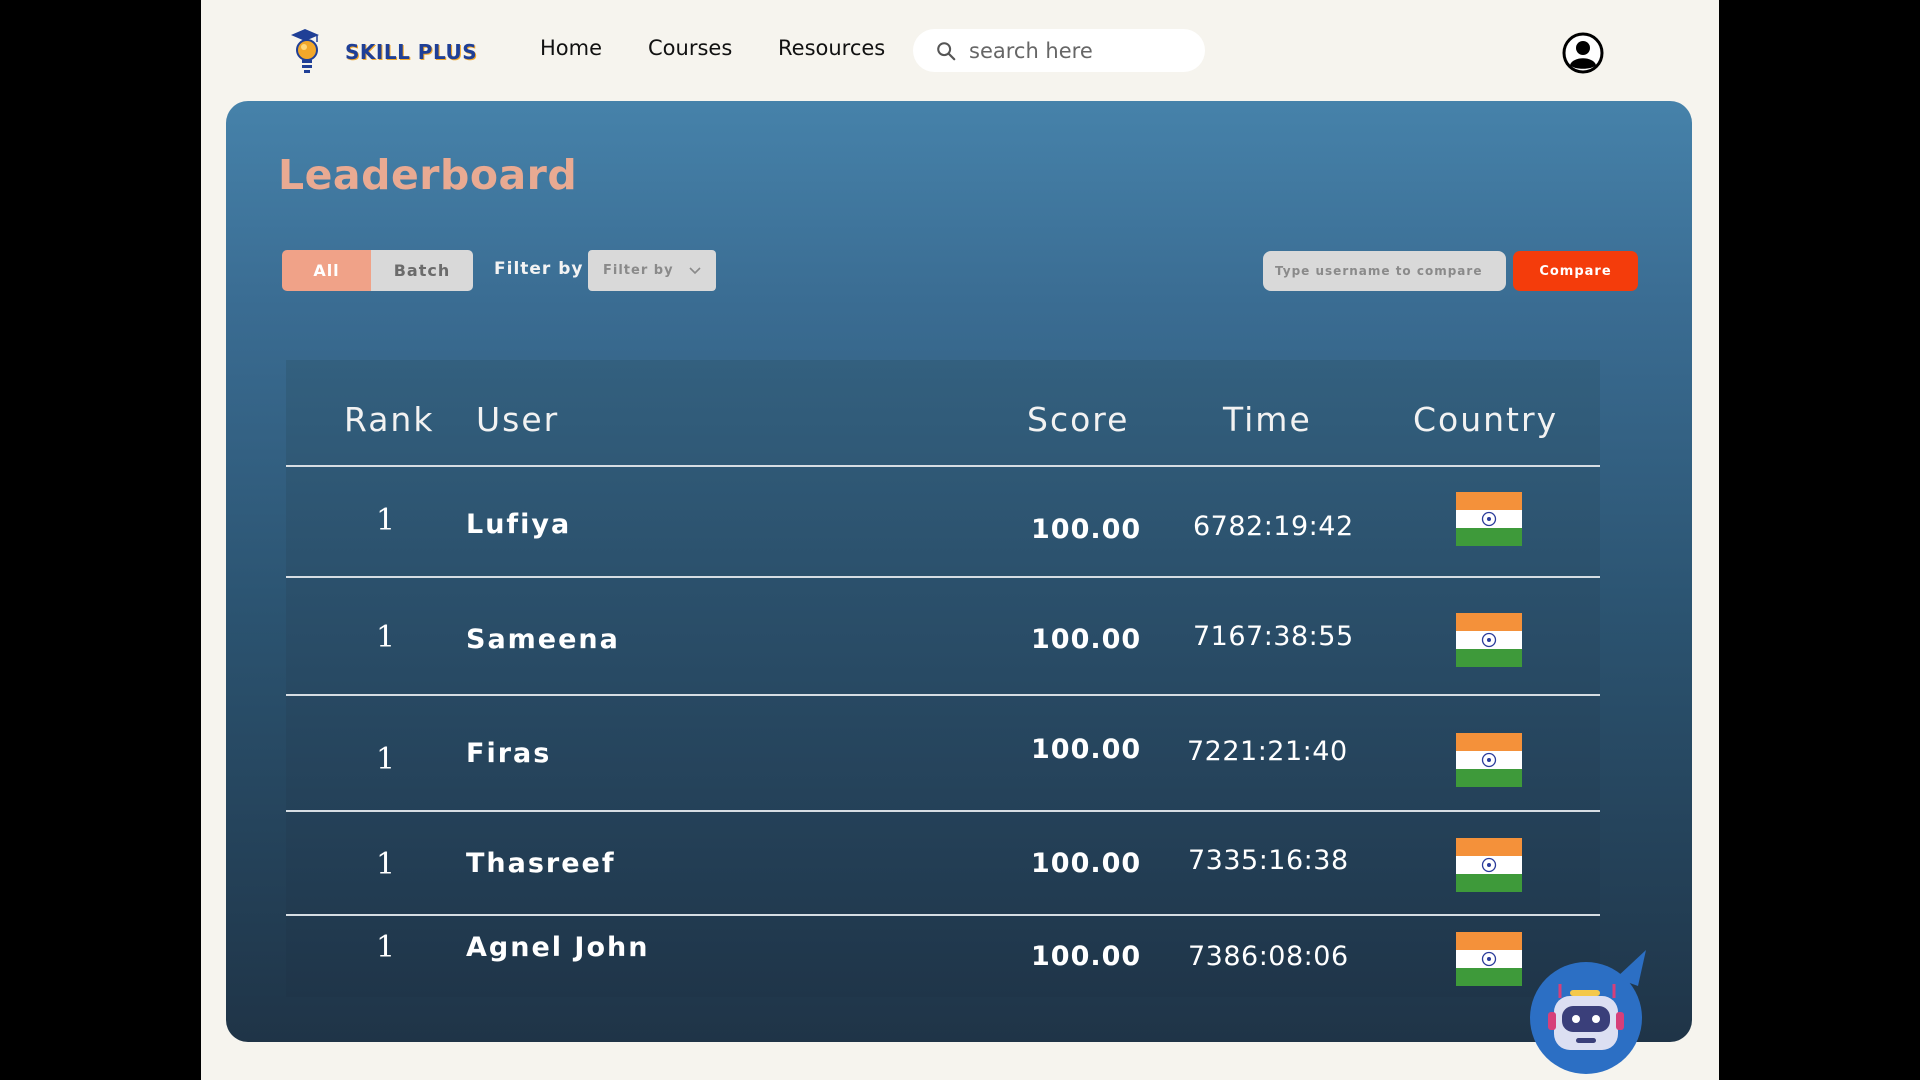  I want to click on robot-chat-icon, so click(1588, 1013).